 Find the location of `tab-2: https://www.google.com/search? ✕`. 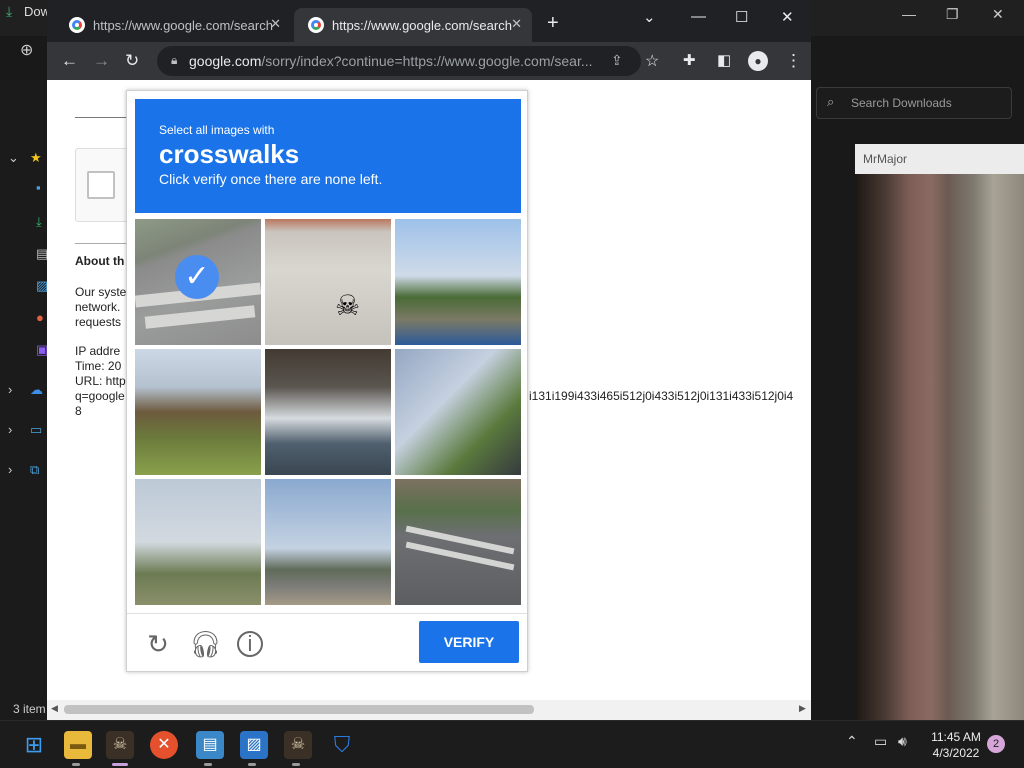

tab-2: https://www.google.com/search? ✕ is located at coordinates (413, 25).